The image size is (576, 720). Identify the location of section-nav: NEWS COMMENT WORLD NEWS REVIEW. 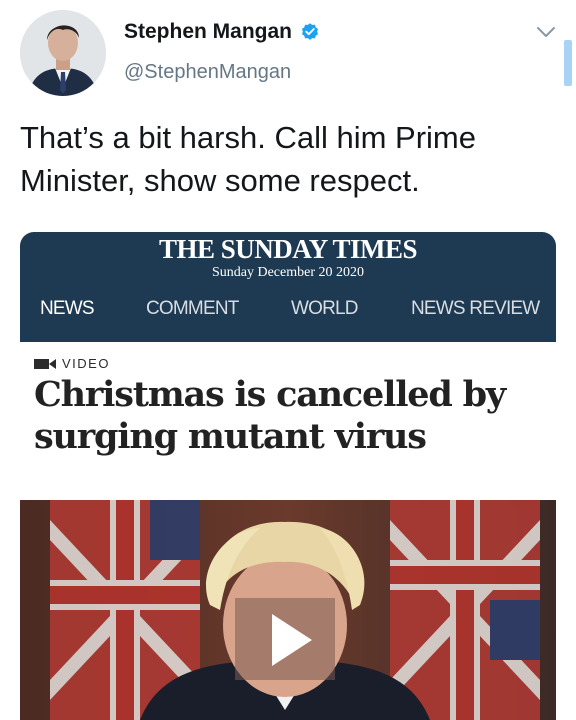
(288, 313).